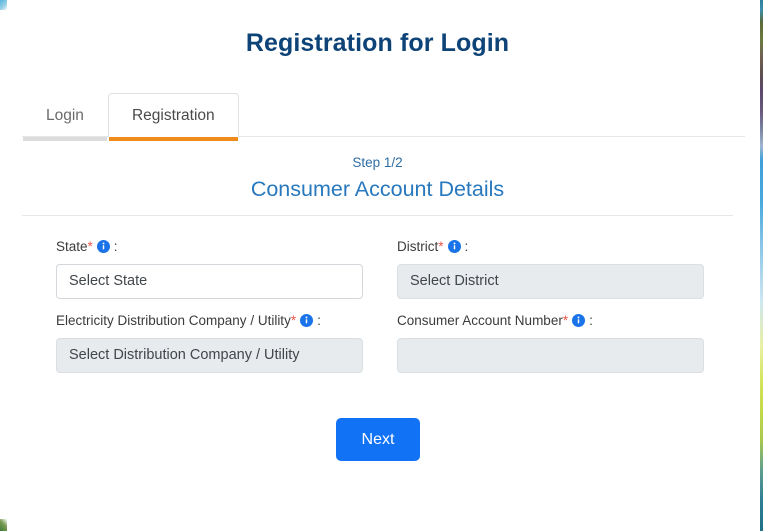 This screenshot has width=763, height=531. Describe the element at coordinates (550, 248) in the screenshot. I see `label-district: District*:` at that location.